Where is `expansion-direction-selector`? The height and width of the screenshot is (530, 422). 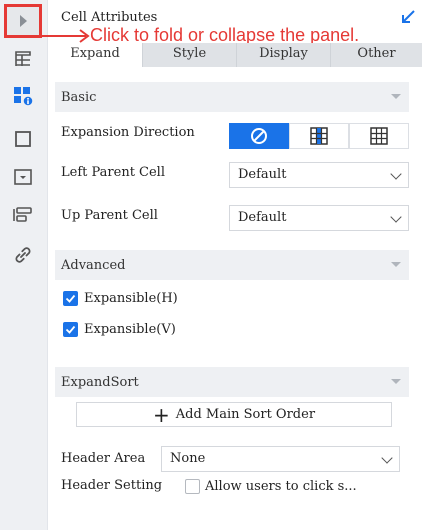 expansion-direction-selector is located at coordinates (319, 136).